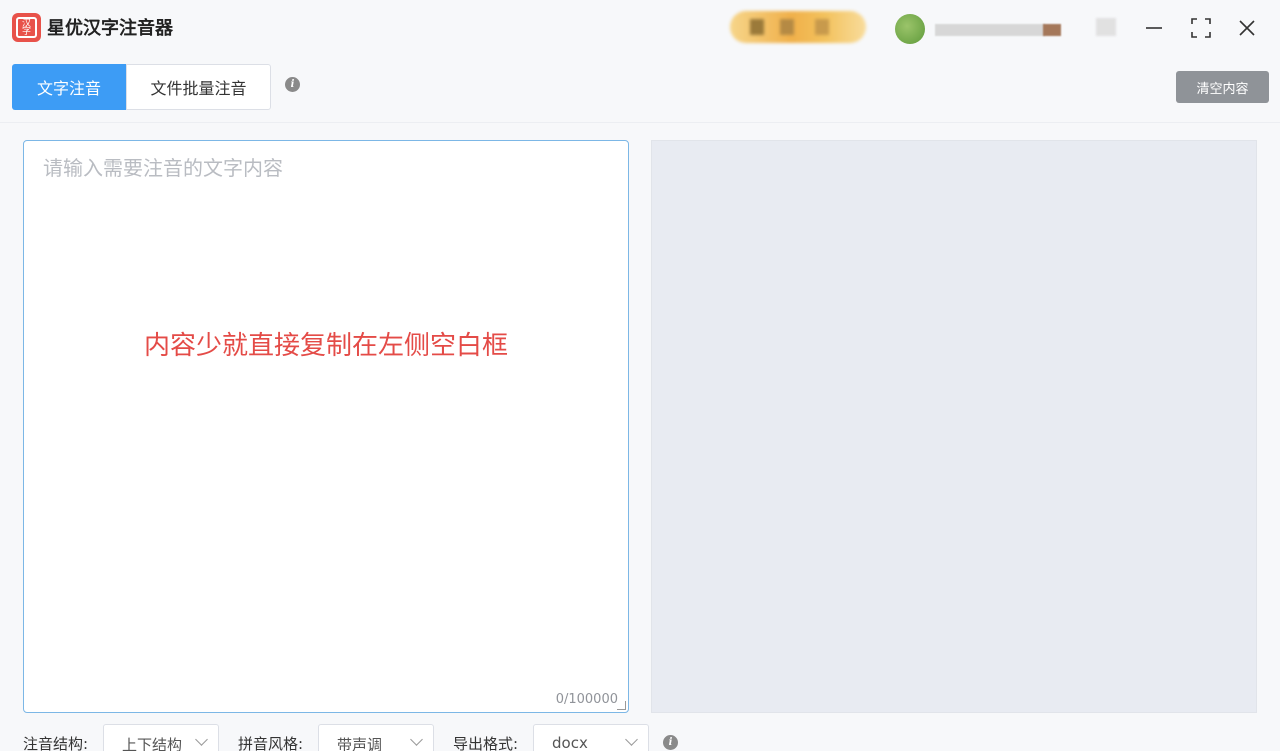 Image resolution: width=1280 pixels, height=751 pixels. Describe the element at coordinates (486, 743) in the screenshot. I see `export-format-label: 导出格式:` at that location.